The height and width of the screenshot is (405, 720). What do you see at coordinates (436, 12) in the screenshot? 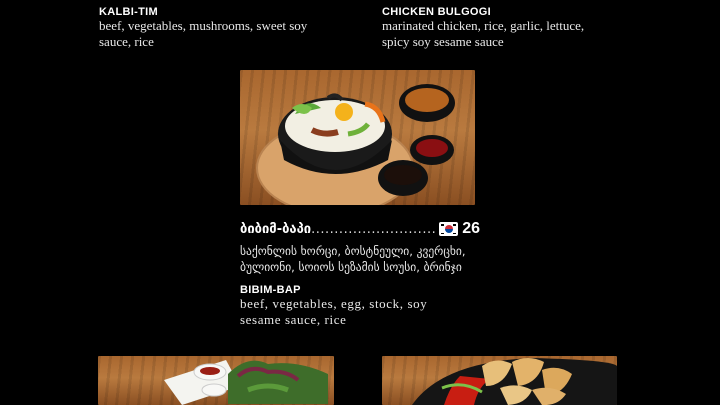
I see `item-title: CHICKEN BULGOGI` at bounding box center [436, 12].